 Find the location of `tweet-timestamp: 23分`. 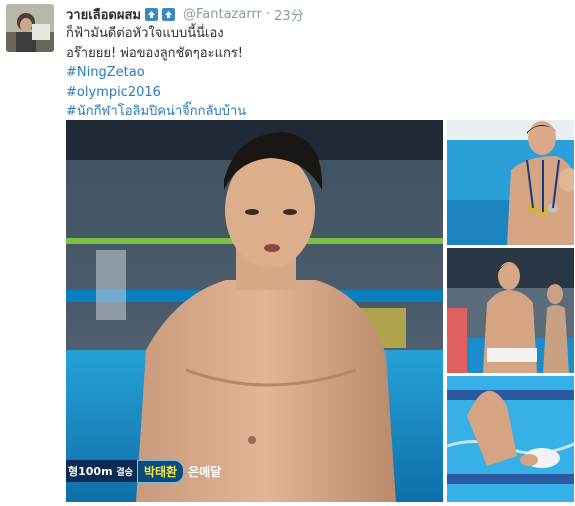

tweet-timestamp: 23分 is located at coordinates (289, 14).